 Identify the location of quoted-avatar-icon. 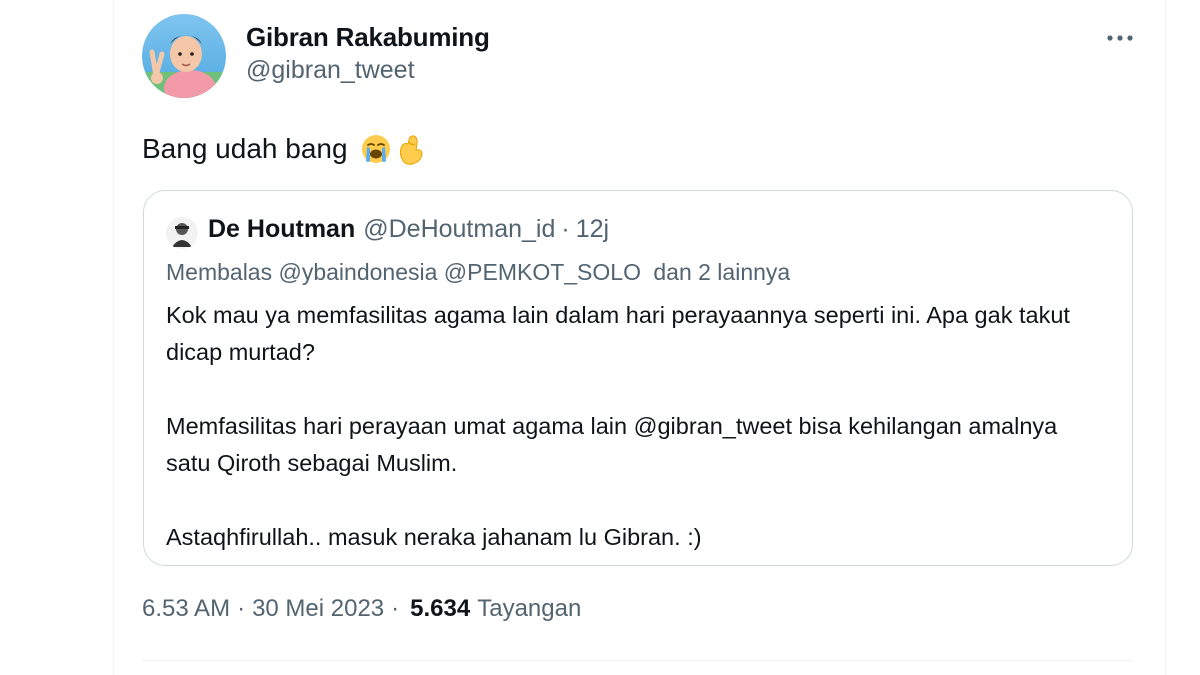
(182, 233).